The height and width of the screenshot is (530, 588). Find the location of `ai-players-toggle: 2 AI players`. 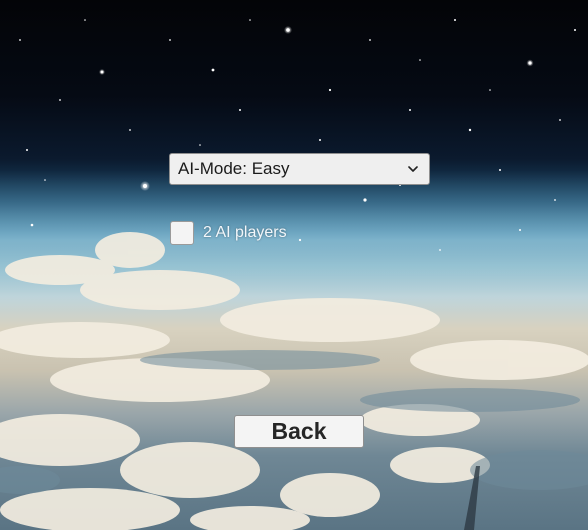

ai-players-toggle: 2 AI players is located at coordinates (228, 233).